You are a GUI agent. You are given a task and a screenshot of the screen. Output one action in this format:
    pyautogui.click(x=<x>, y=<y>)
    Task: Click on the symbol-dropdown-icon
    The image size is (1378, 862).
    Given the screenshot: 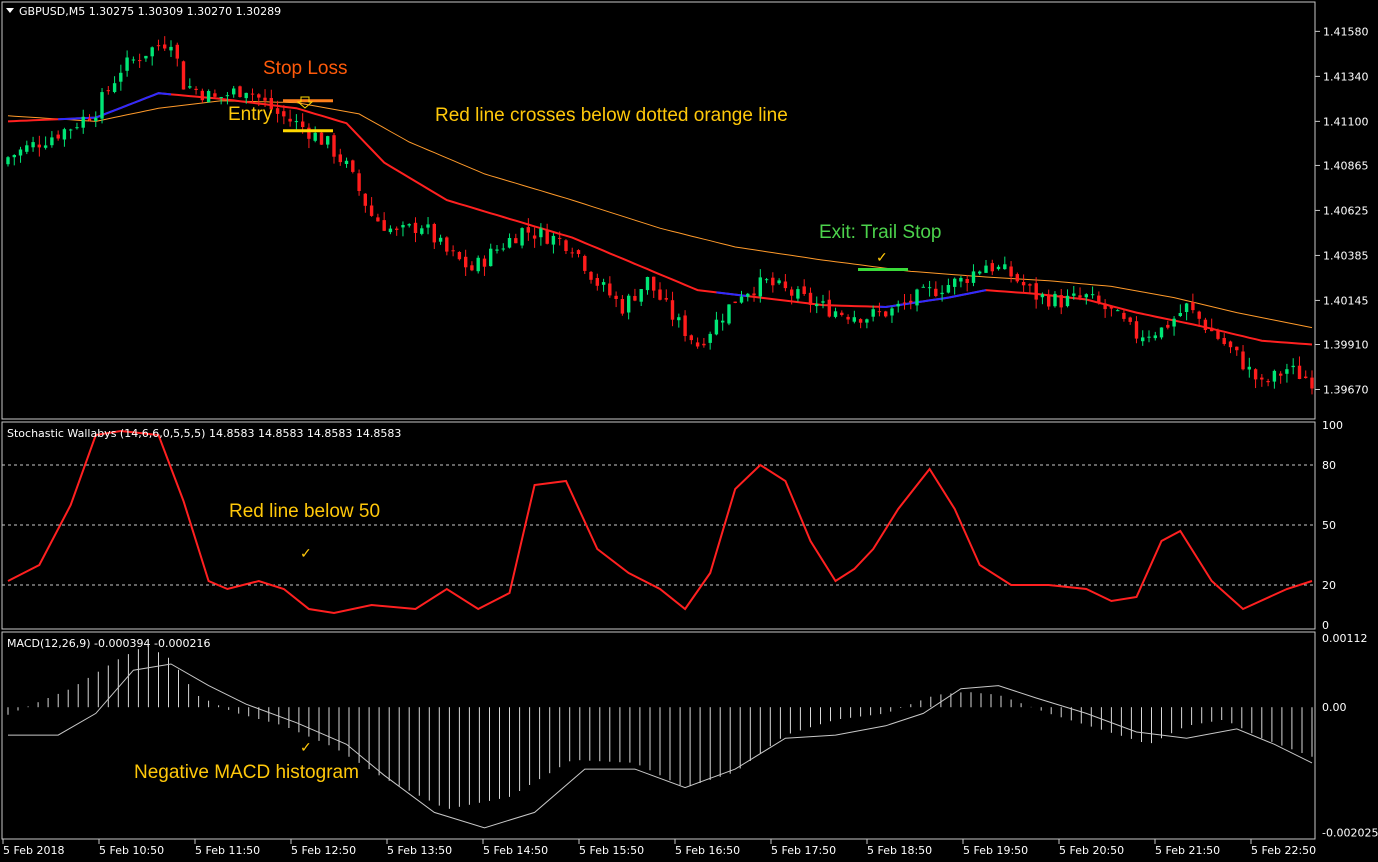 What is the action you would take?
    pyautogui.click(x=10, y=10)
    